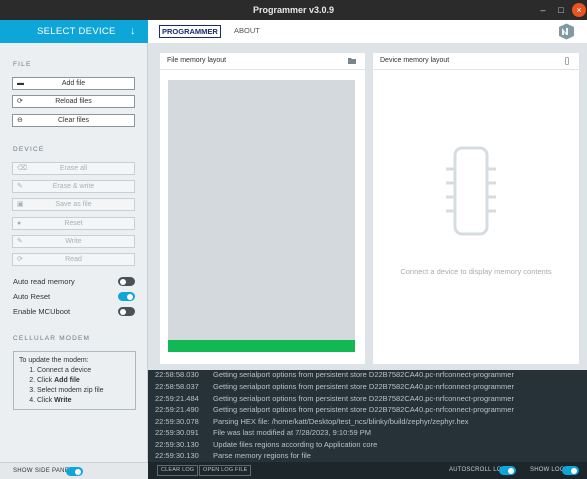  I want to click on enable-mcuboot-label: Enable MCUboot, so click(42, 311).